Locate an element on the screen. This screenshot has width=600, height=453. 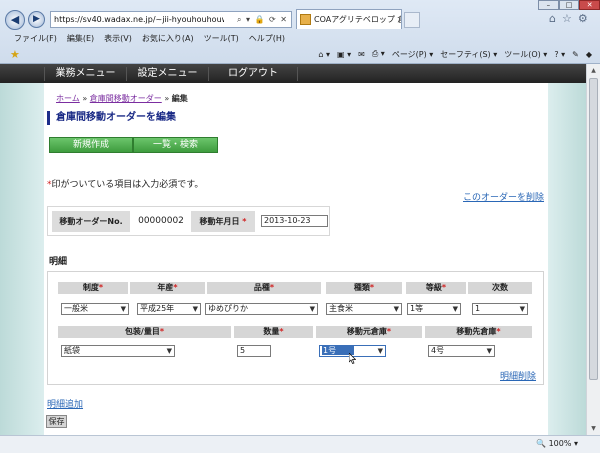
breadcrumb-home: ホーム is located at coordinates (68, 98).